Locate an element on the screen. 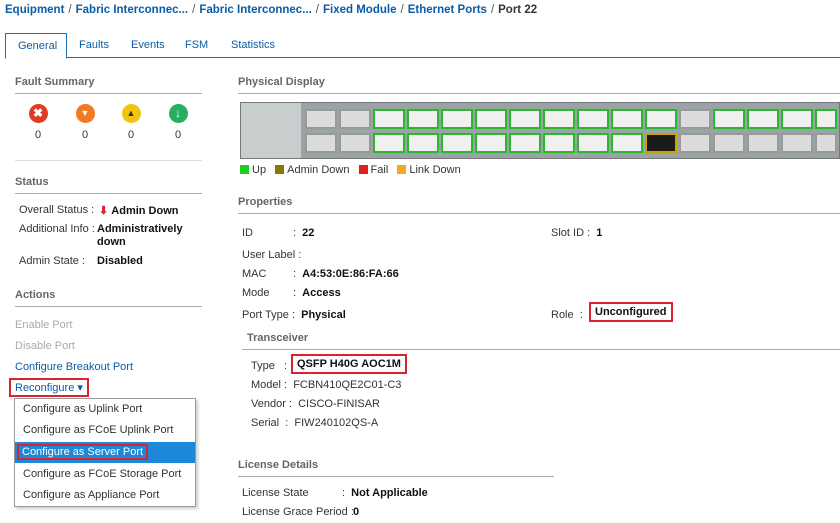 The width and height of the screenshot is (840, 523). menu-item-fcoe-storage-port: Configure as FCoE Storage Port is located at coordinates (105, 474).